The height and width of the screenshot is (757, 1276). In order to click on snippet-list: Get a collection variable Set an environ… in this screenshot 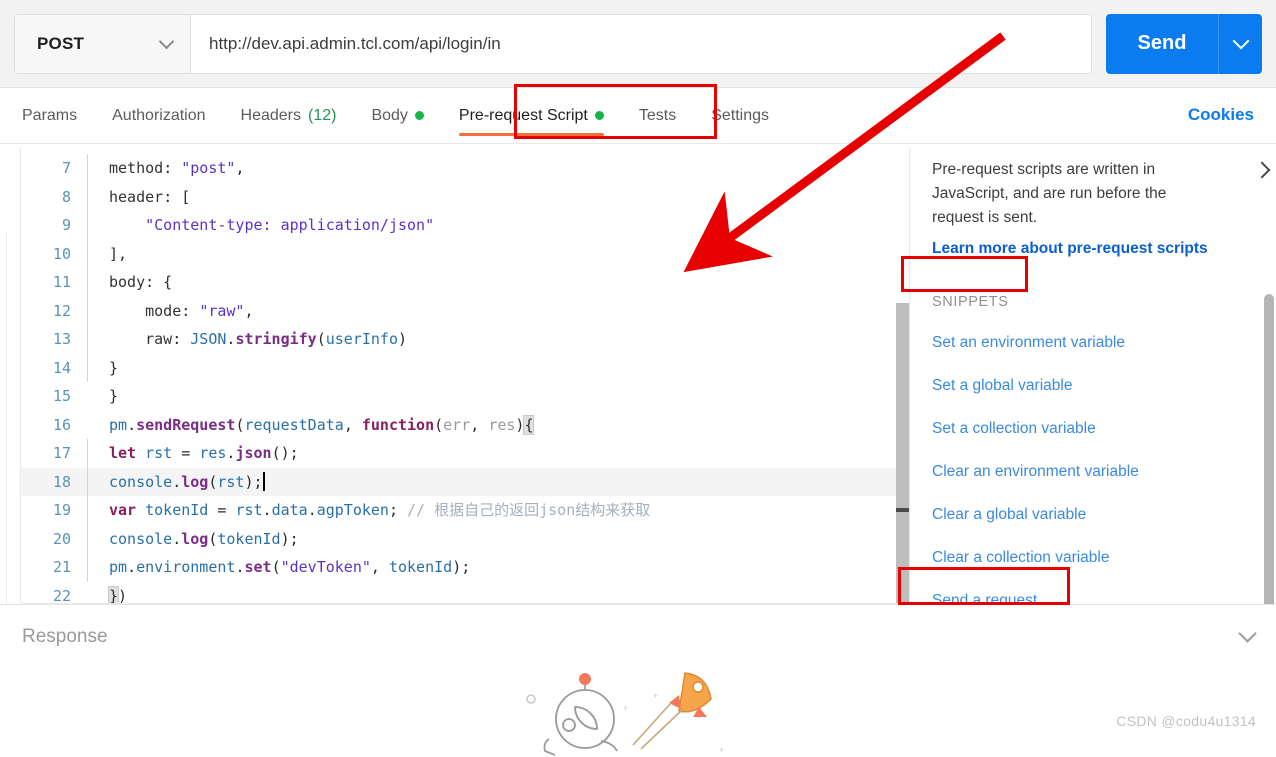, I will do `click(1092, 454)`.